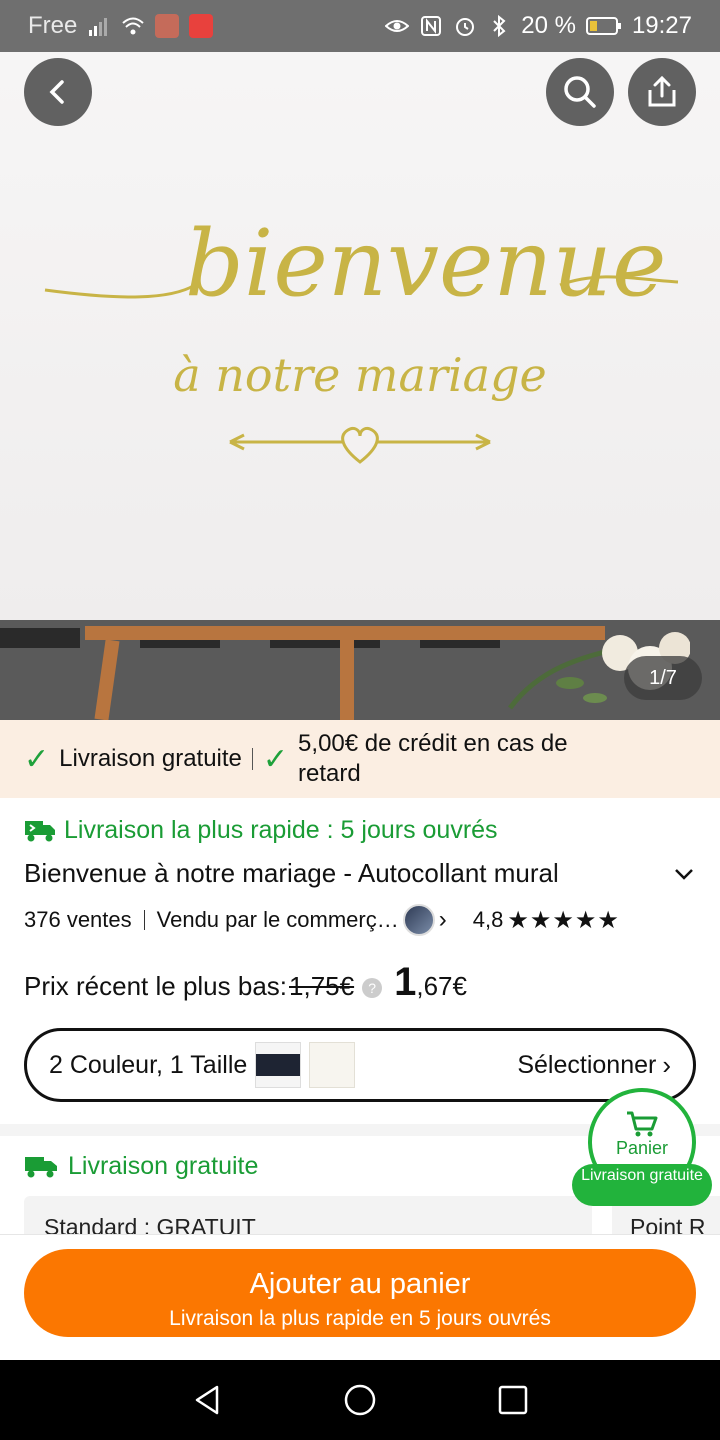  Describe the element at coordinates (668, 1225) in the screenshot. I see `shipping-point-text: Point R` at that location.